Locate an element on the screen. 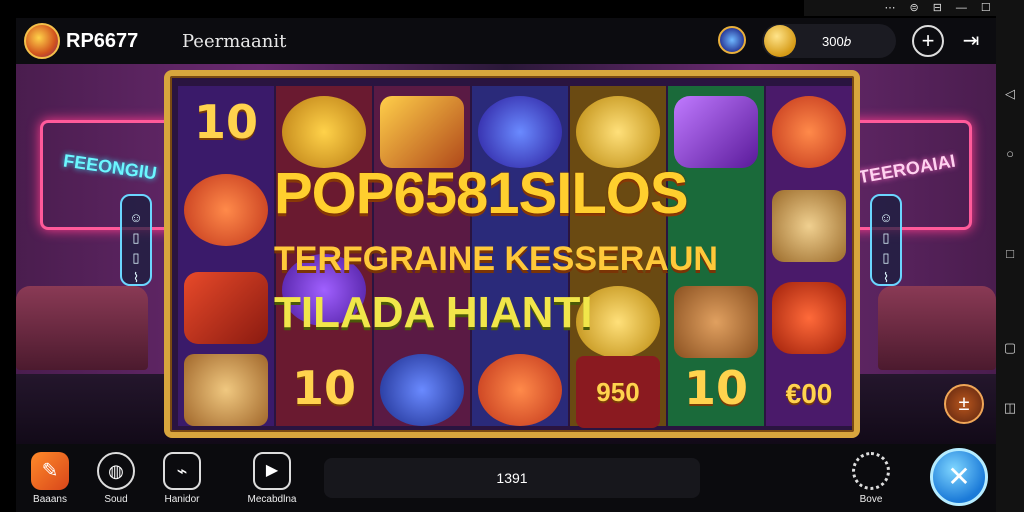  sound-button: ◍ Soud is located at coordinates (116, 478).